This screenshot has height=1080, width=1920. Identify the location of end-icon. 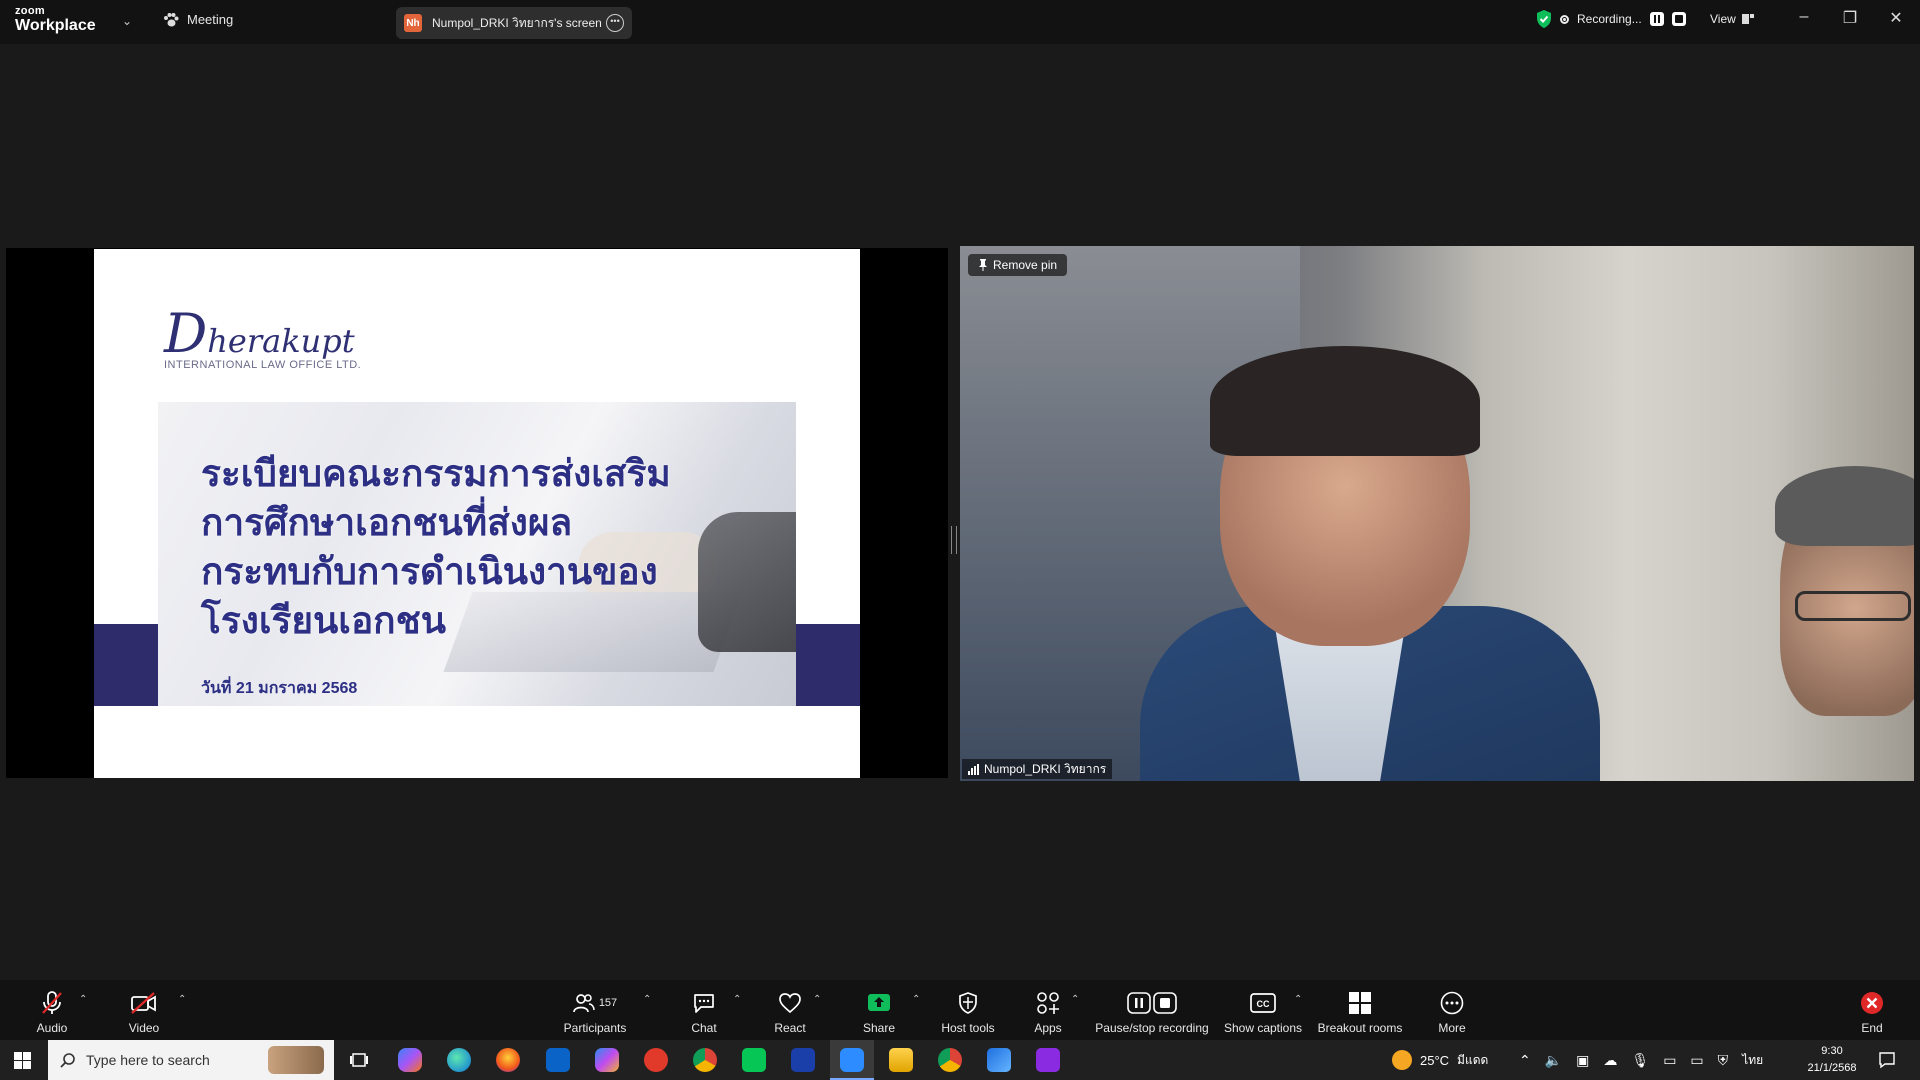
(1872, 1003).